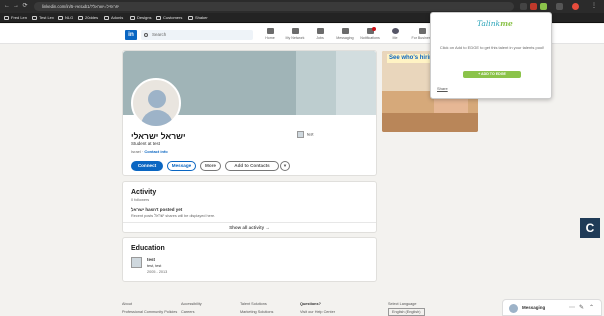  I want to click on followers-count: 0 followers, so click(140, 200).